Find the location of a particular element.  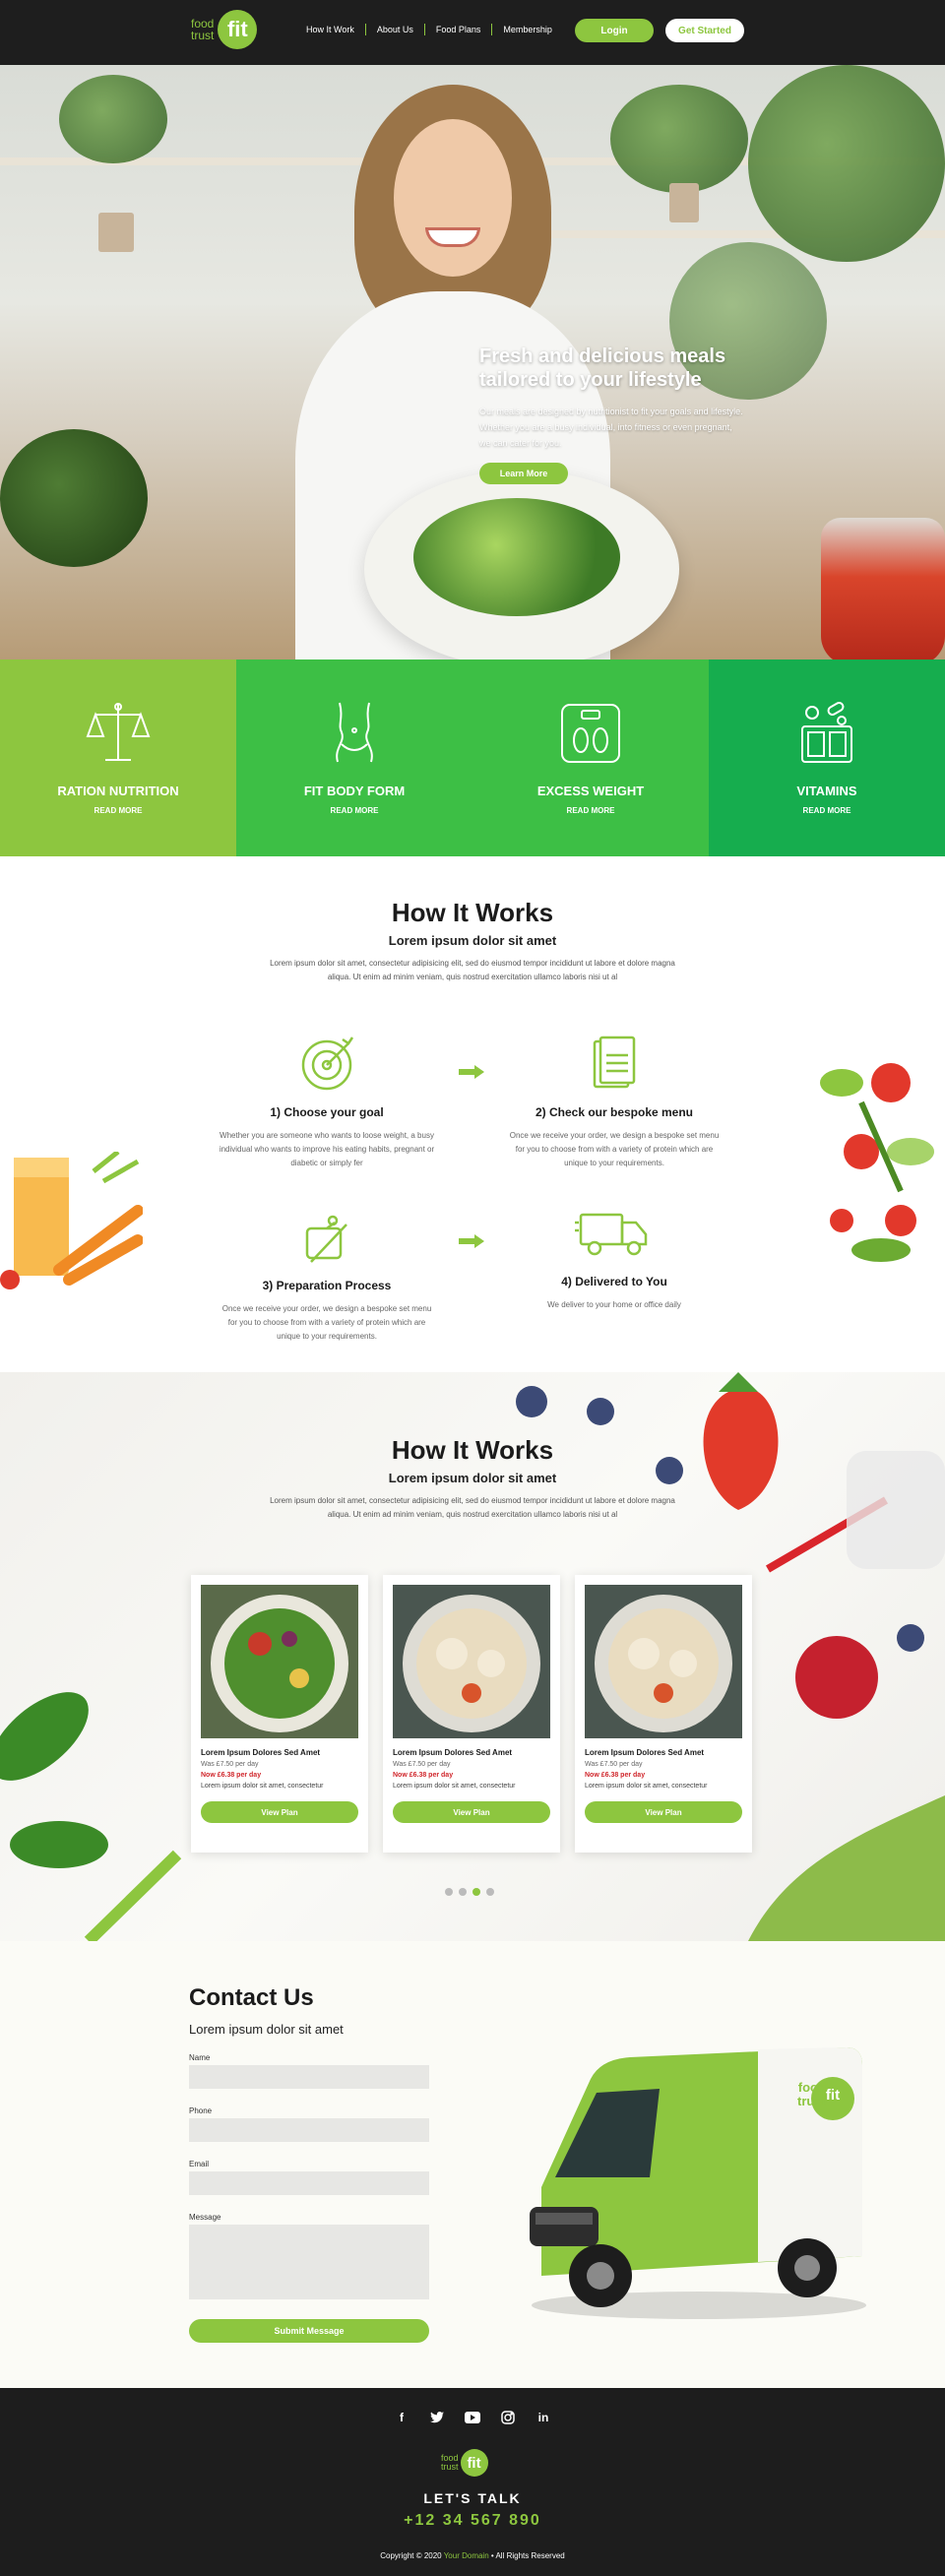

body-icon is located at coordinates (354, 732).